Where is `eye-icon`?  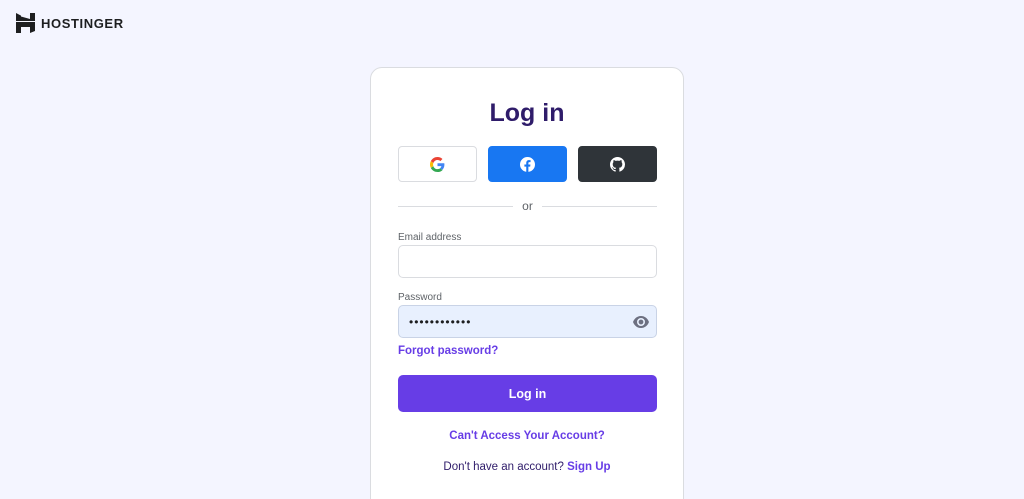
eye-icon is located at coordinates (641, 322).